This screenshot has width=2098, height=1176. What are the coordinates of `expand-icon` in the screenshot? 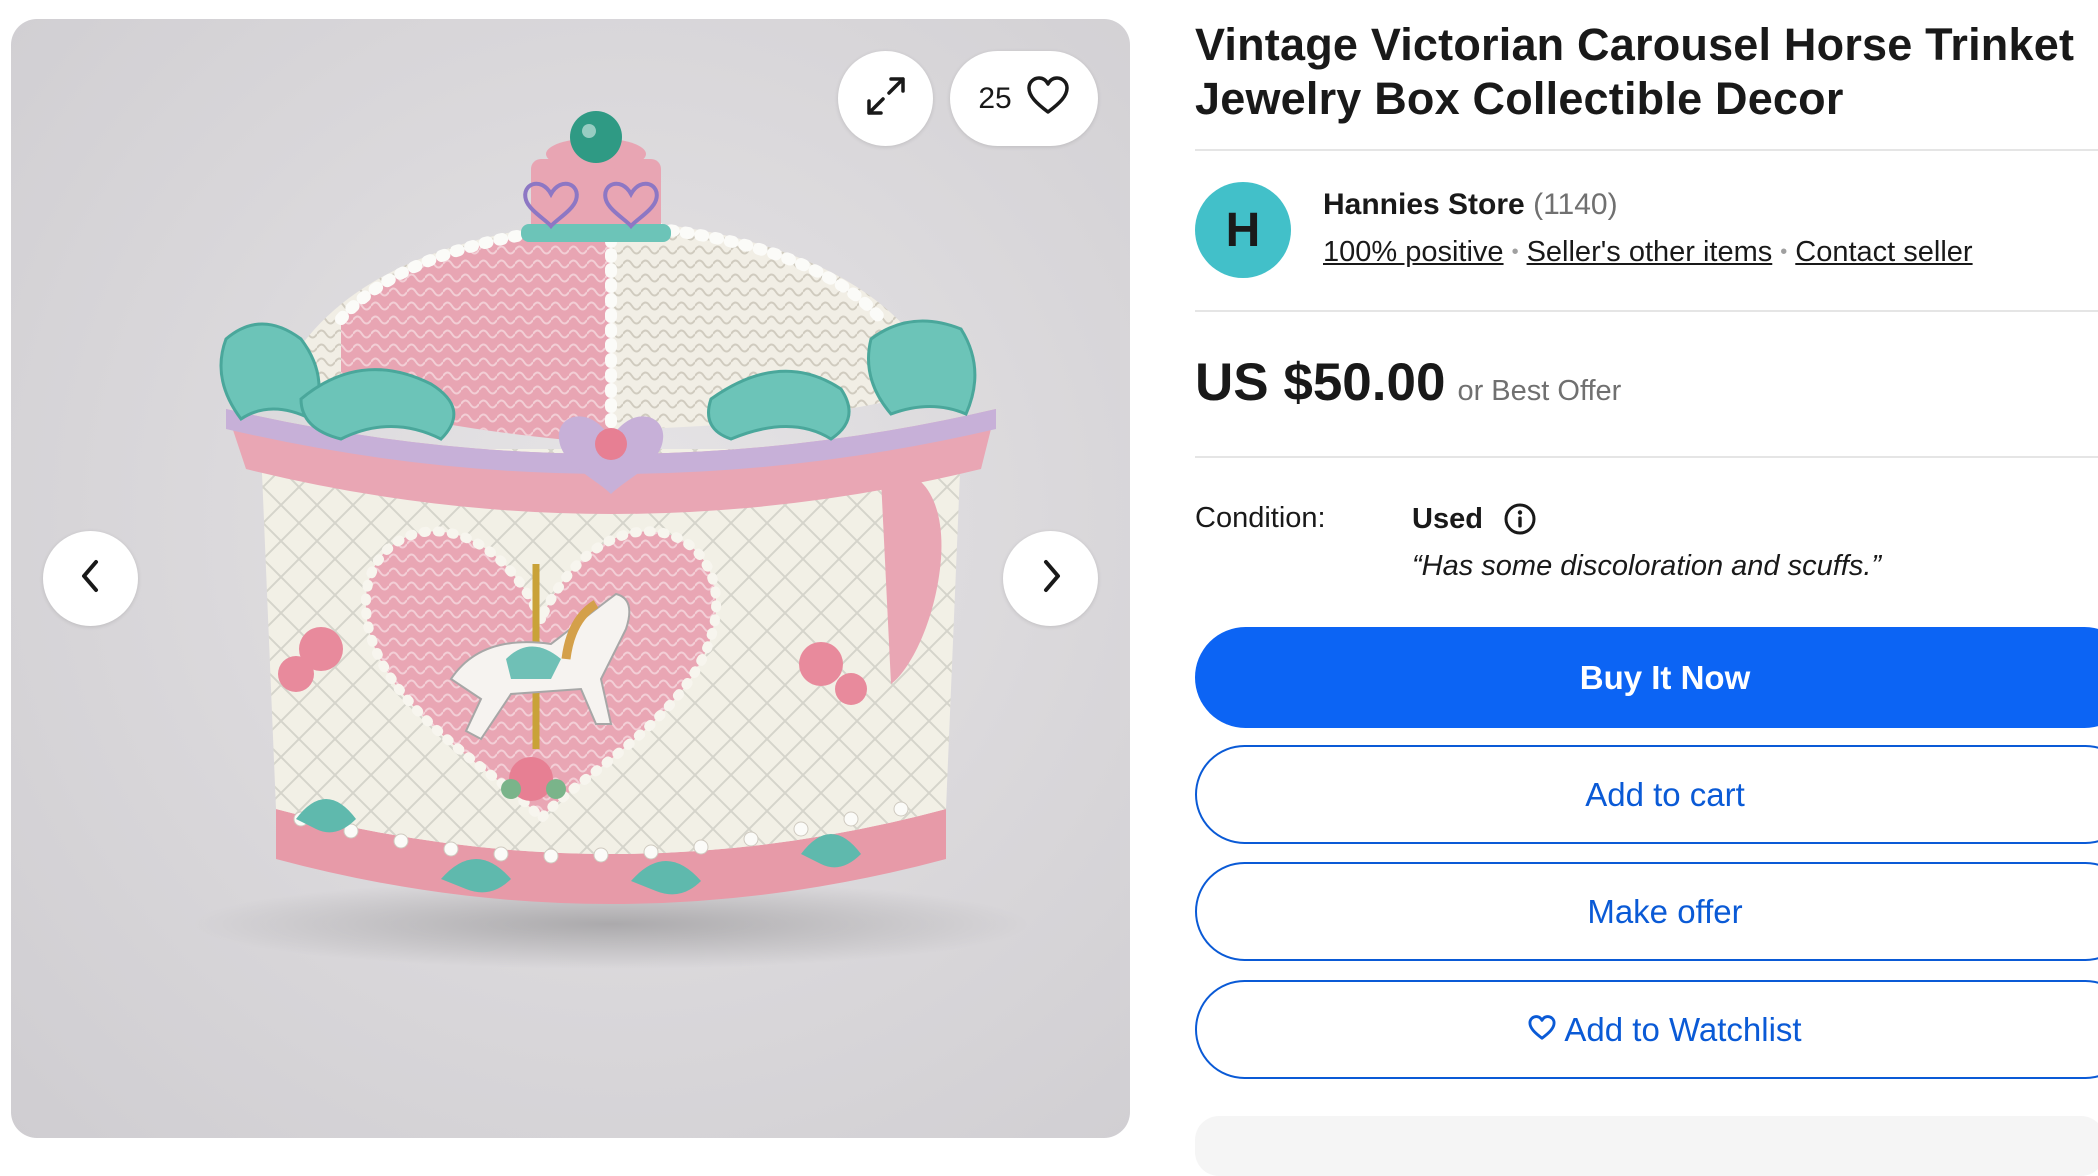 It's located at (886, 98).